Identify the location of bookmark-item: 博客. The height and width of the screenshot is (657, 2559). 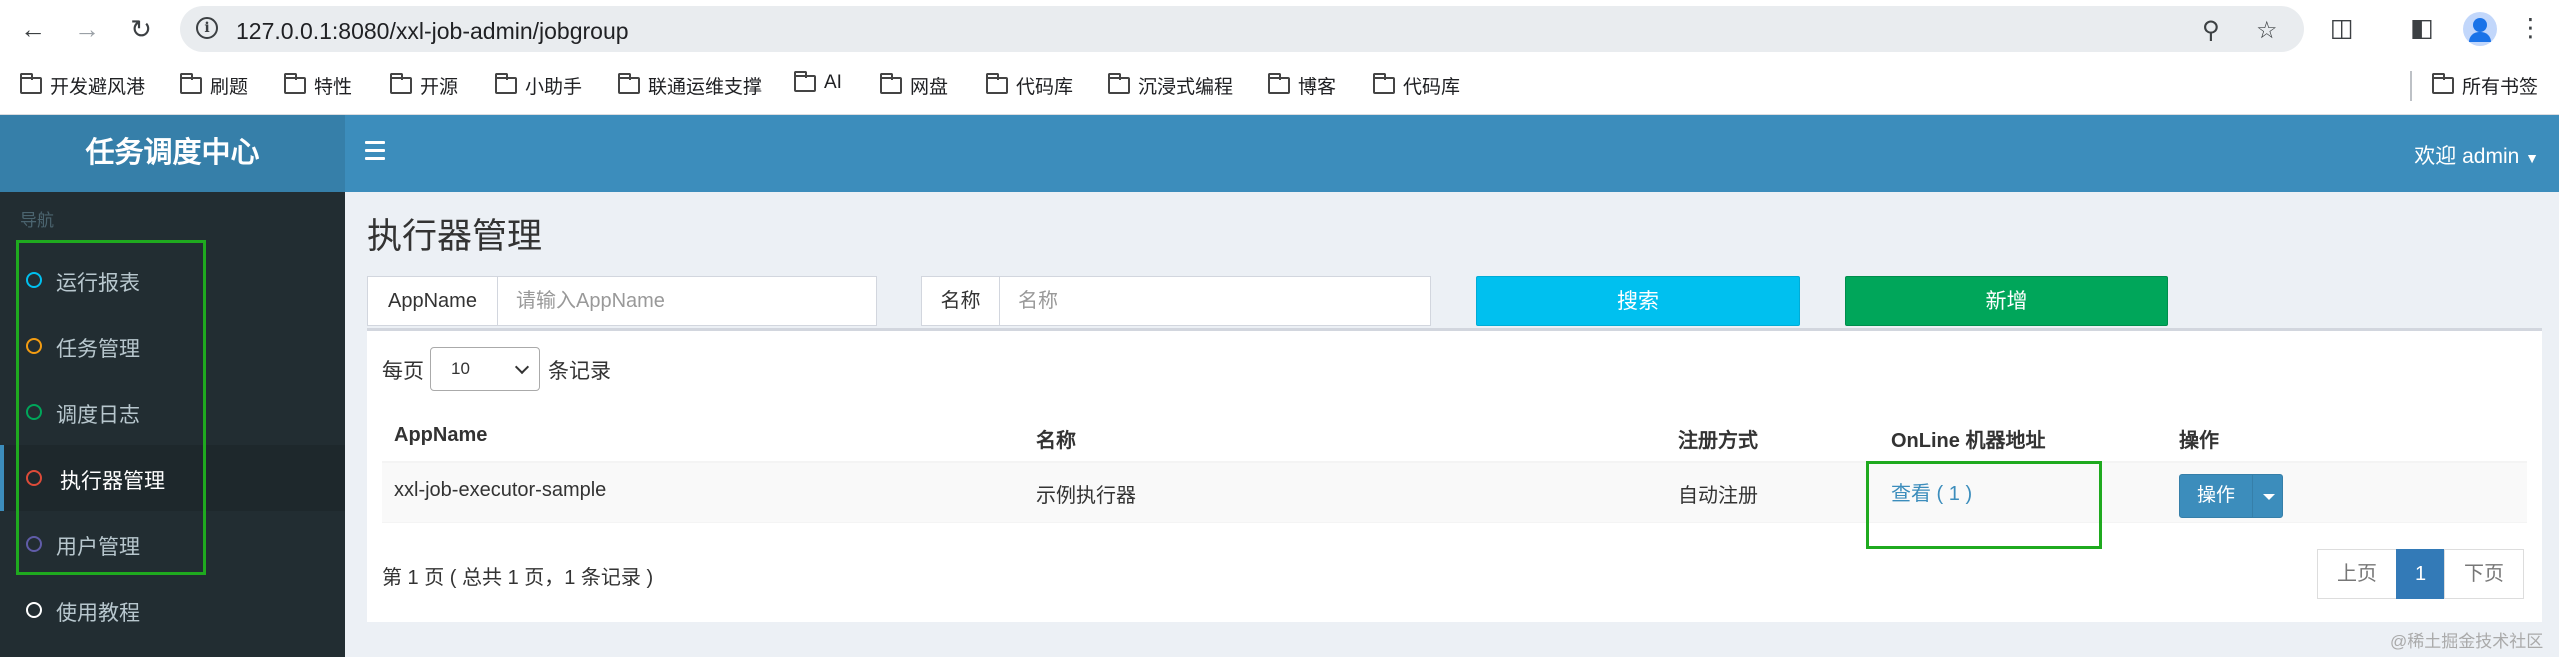
(1302, 85).